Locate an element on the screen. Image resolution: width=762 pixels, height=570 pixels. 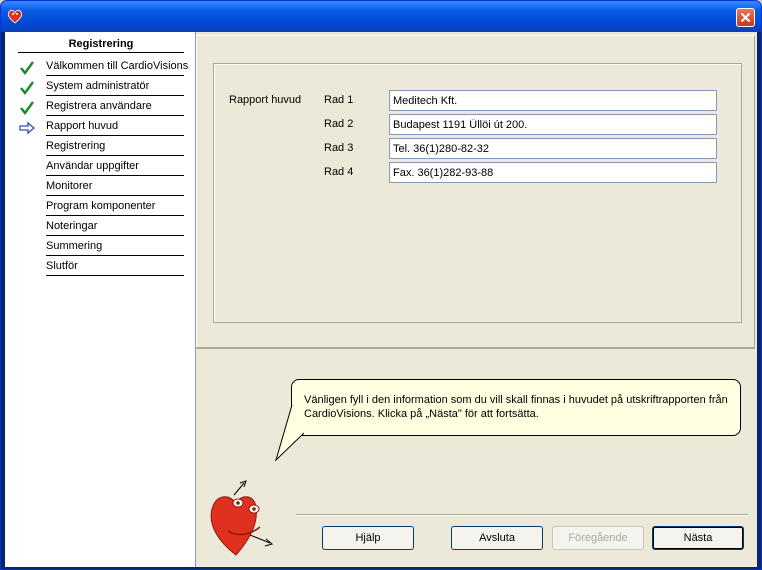
sidebar-item-program-komponenter: Program komponenter is located at coordinates (115, 206).